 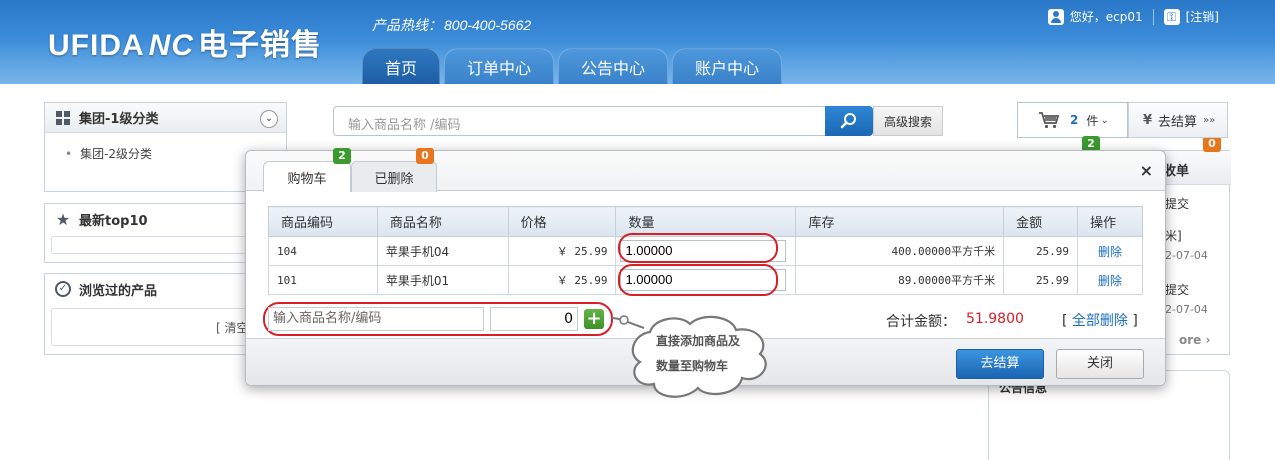 What do you see at coordinates (908, 121) in the screenshot?
I see `advanced-search-button: 高级搜索` at bounding box center [908, 121].